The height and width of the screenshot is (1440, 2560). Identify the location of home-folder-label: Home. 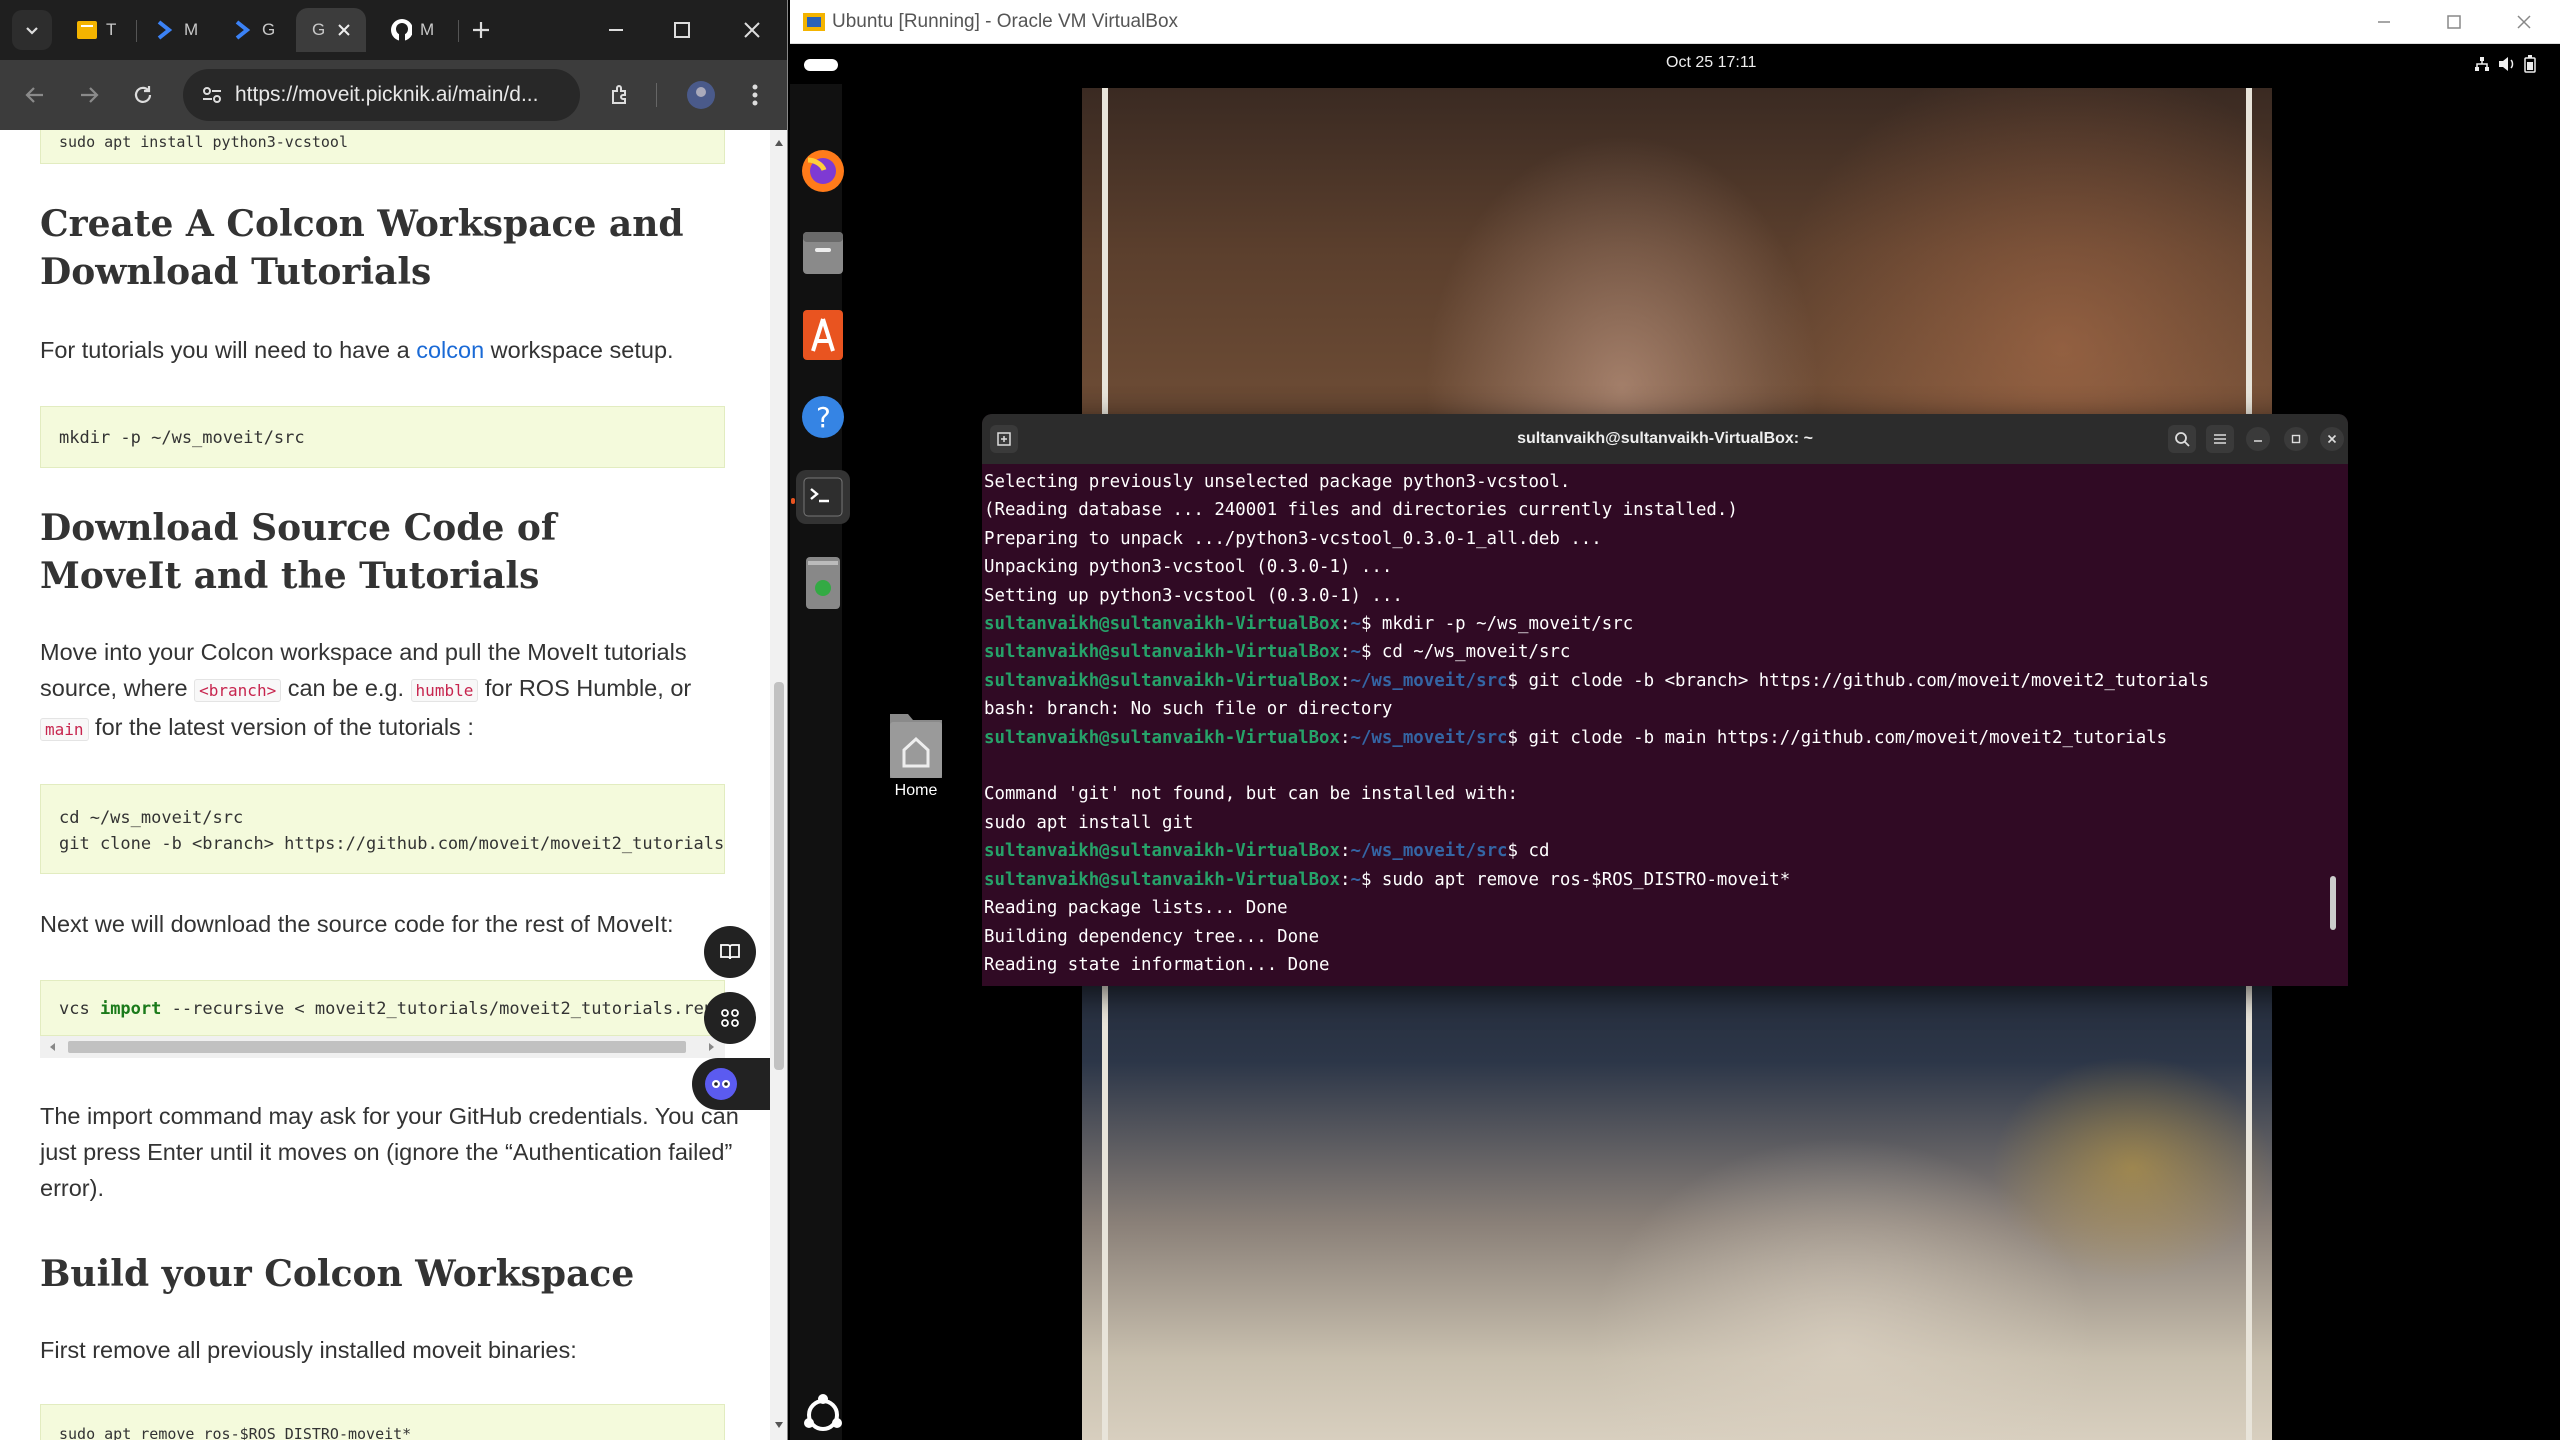
(916, 790).